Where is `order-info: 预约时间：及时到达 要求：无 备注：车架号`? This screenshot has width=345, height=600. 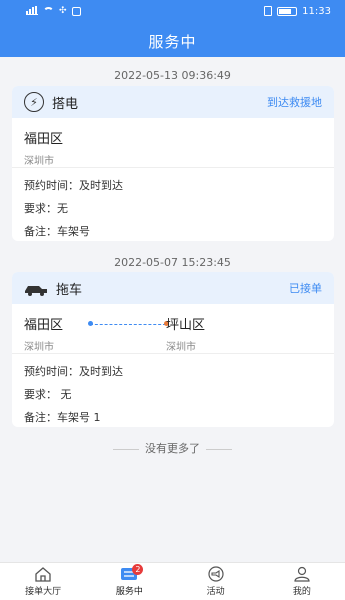 order-info: 预约时间：及时到达 要求：无 备注：车架号 is located at coordinates (173, 207).